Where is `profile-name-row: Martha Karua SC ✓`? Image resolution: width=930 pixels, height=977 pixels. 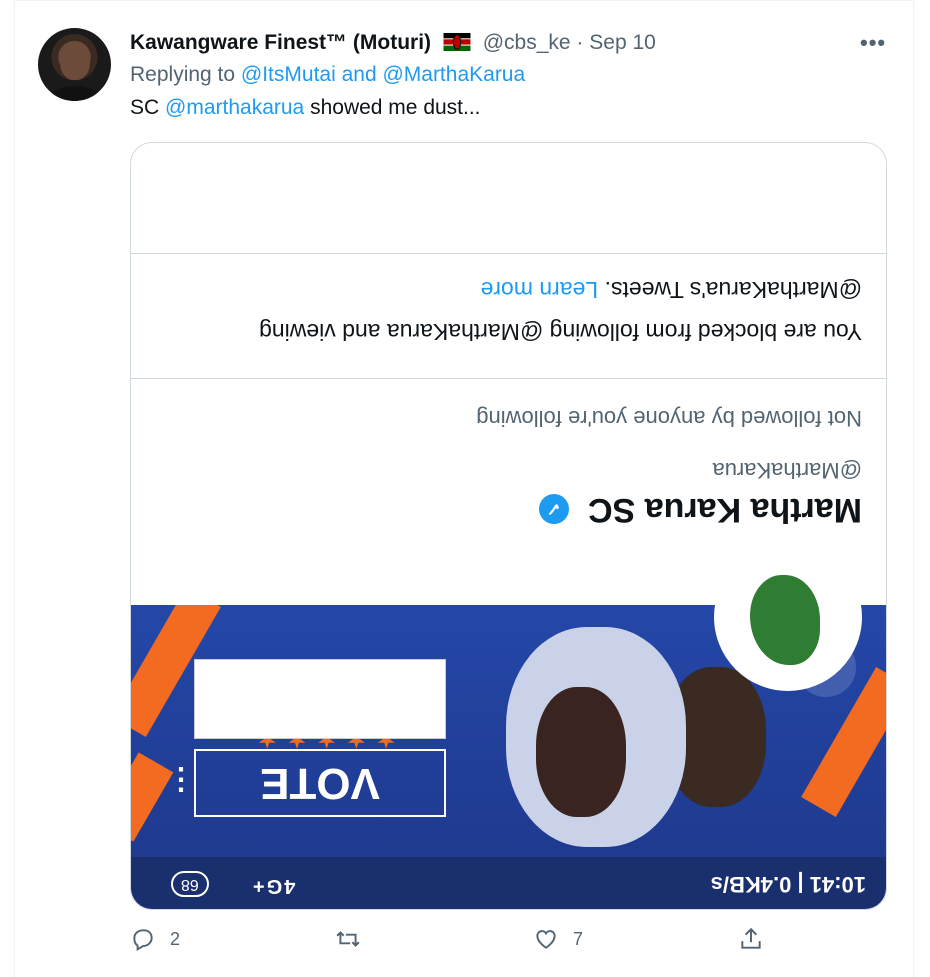
profile-name-row: Martha Karua SC ✓ is located at coordinates (700, 509).